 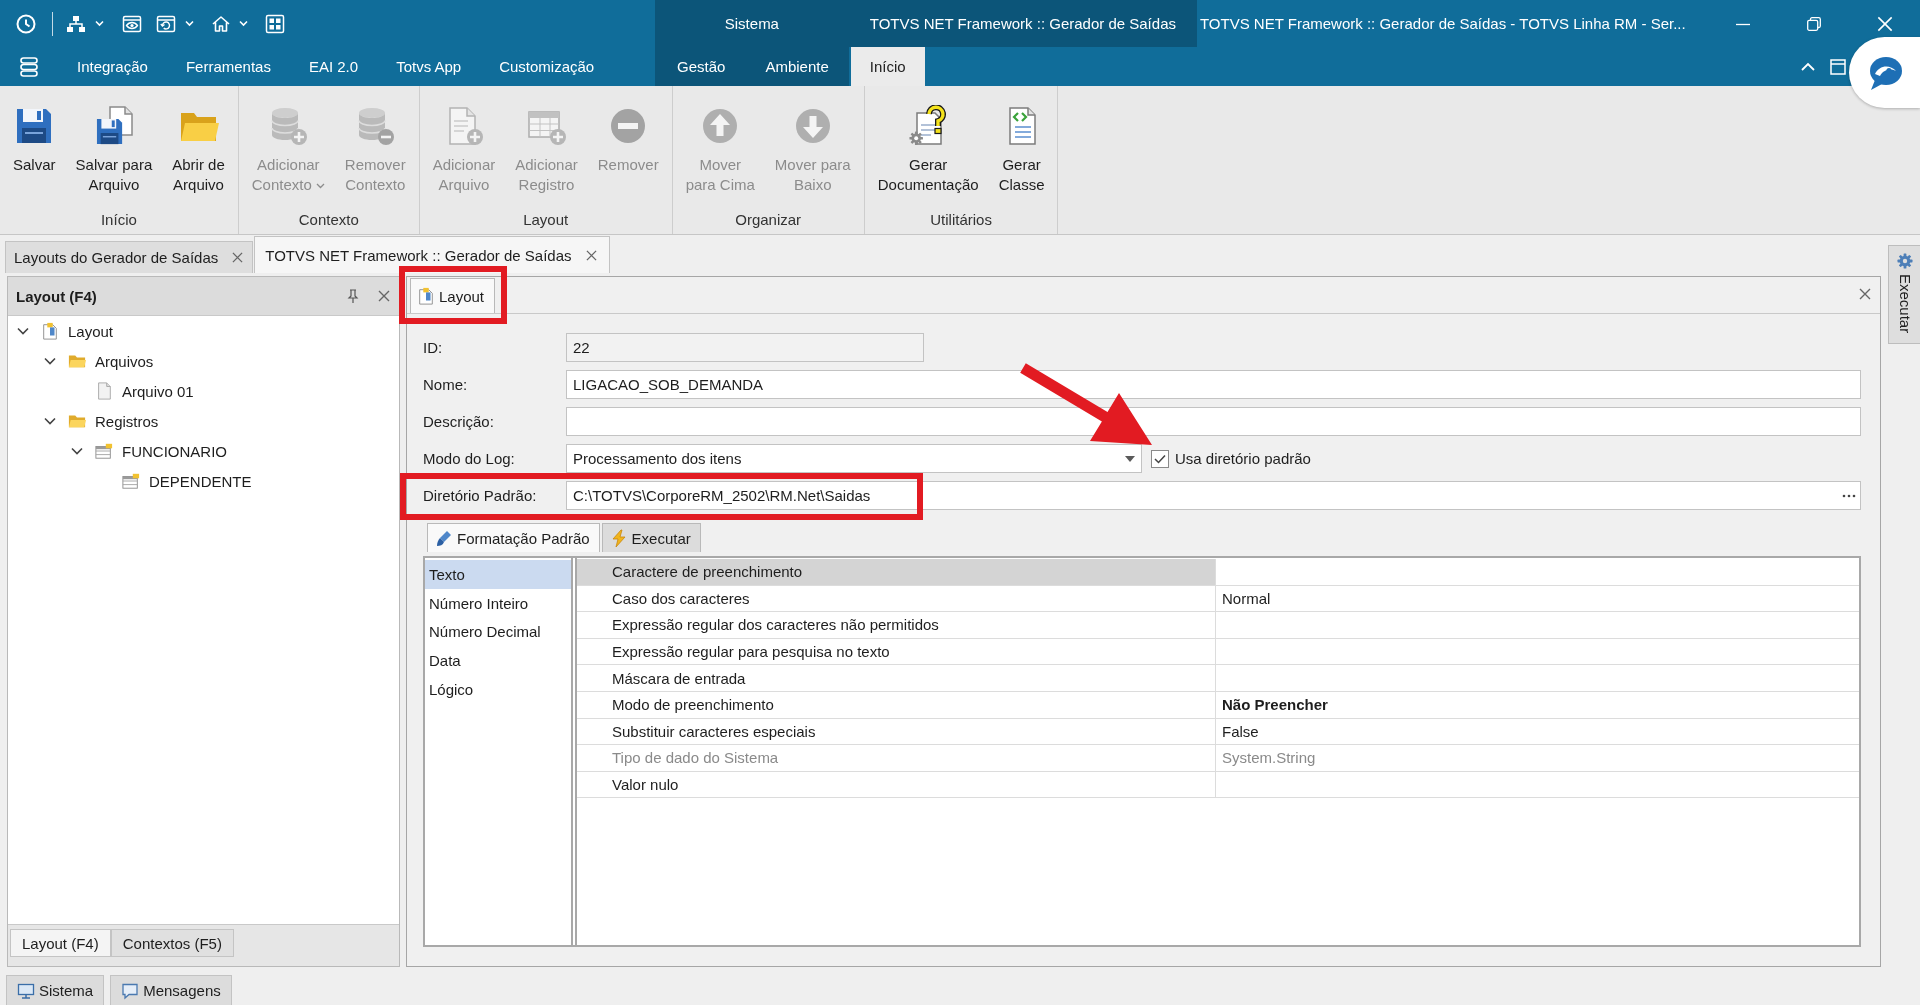 I want to click on field-label: ID:, so click(x=433, y=347).